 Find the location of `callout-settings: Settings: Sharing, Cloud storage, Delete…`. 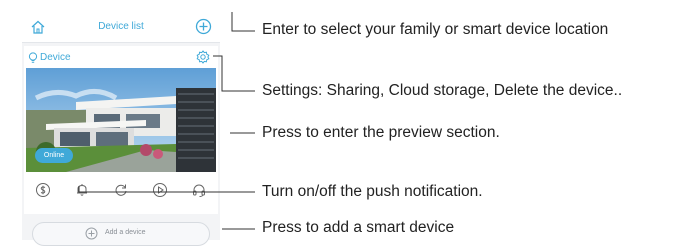

callout-settings: Settings: Sharing, Cloud storage, Delete… is located at coordinates (442, 90).